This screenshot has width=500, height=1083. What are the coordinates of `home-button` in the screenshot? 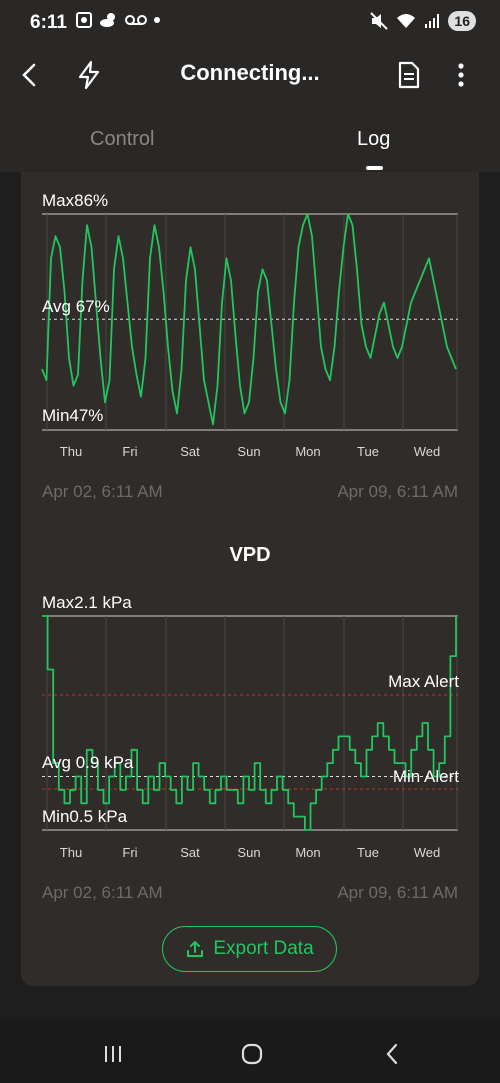 It's located at (252, 1054).